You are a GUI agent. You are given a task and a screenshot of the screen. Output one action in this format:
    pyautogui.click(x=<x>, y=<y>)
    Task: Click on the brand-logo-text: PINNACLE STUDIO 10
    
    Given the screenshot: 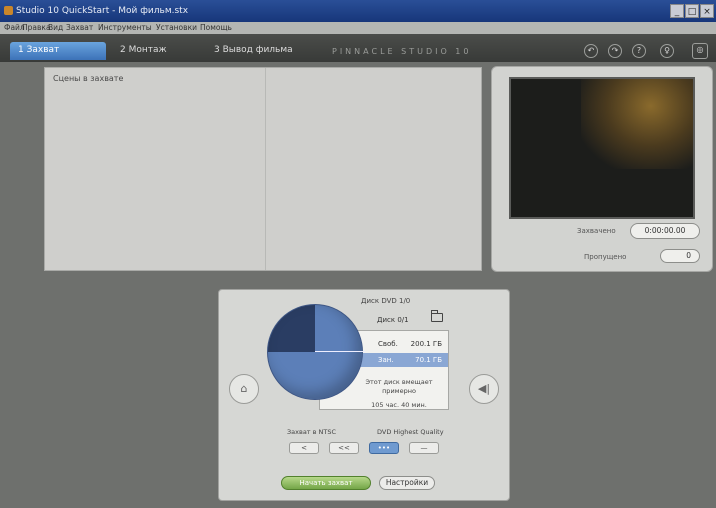 What is the action you would take?
    pyautogui.click(x=402, y=51)
    